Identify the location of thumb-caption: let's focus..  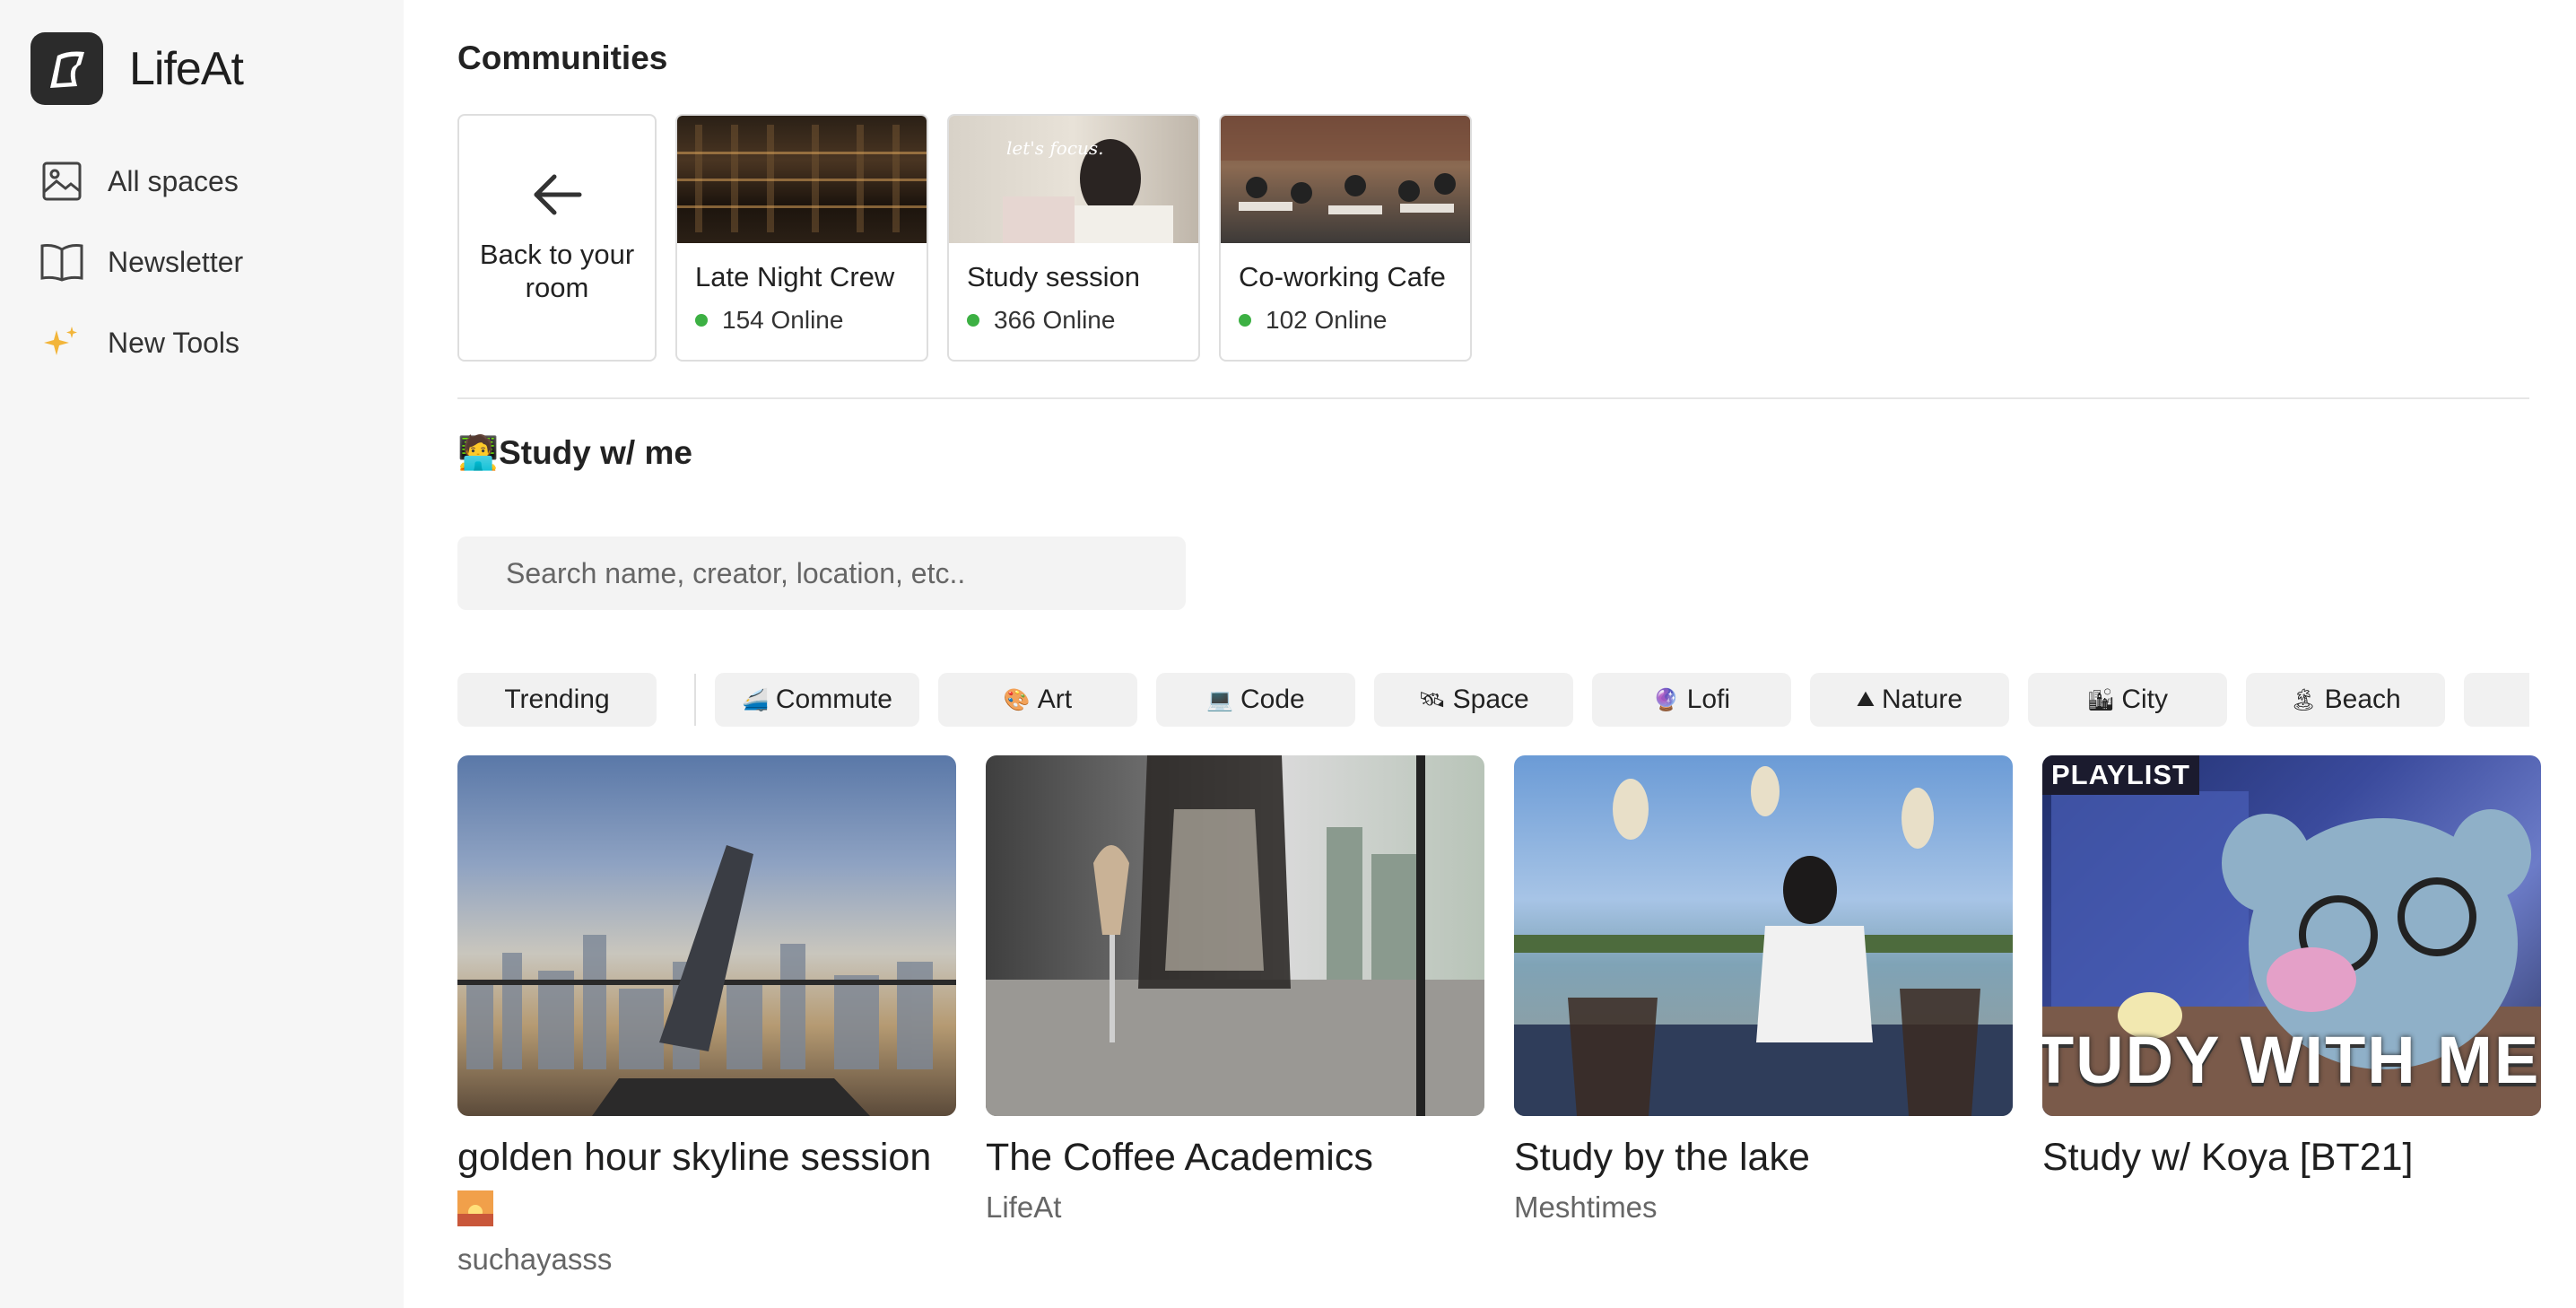
(1055, 148).